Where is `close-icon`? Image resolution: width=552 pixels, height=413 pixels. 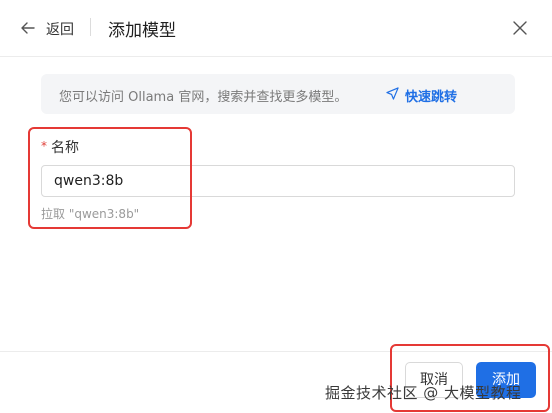
close-icon is located at coordinates (520, 28).